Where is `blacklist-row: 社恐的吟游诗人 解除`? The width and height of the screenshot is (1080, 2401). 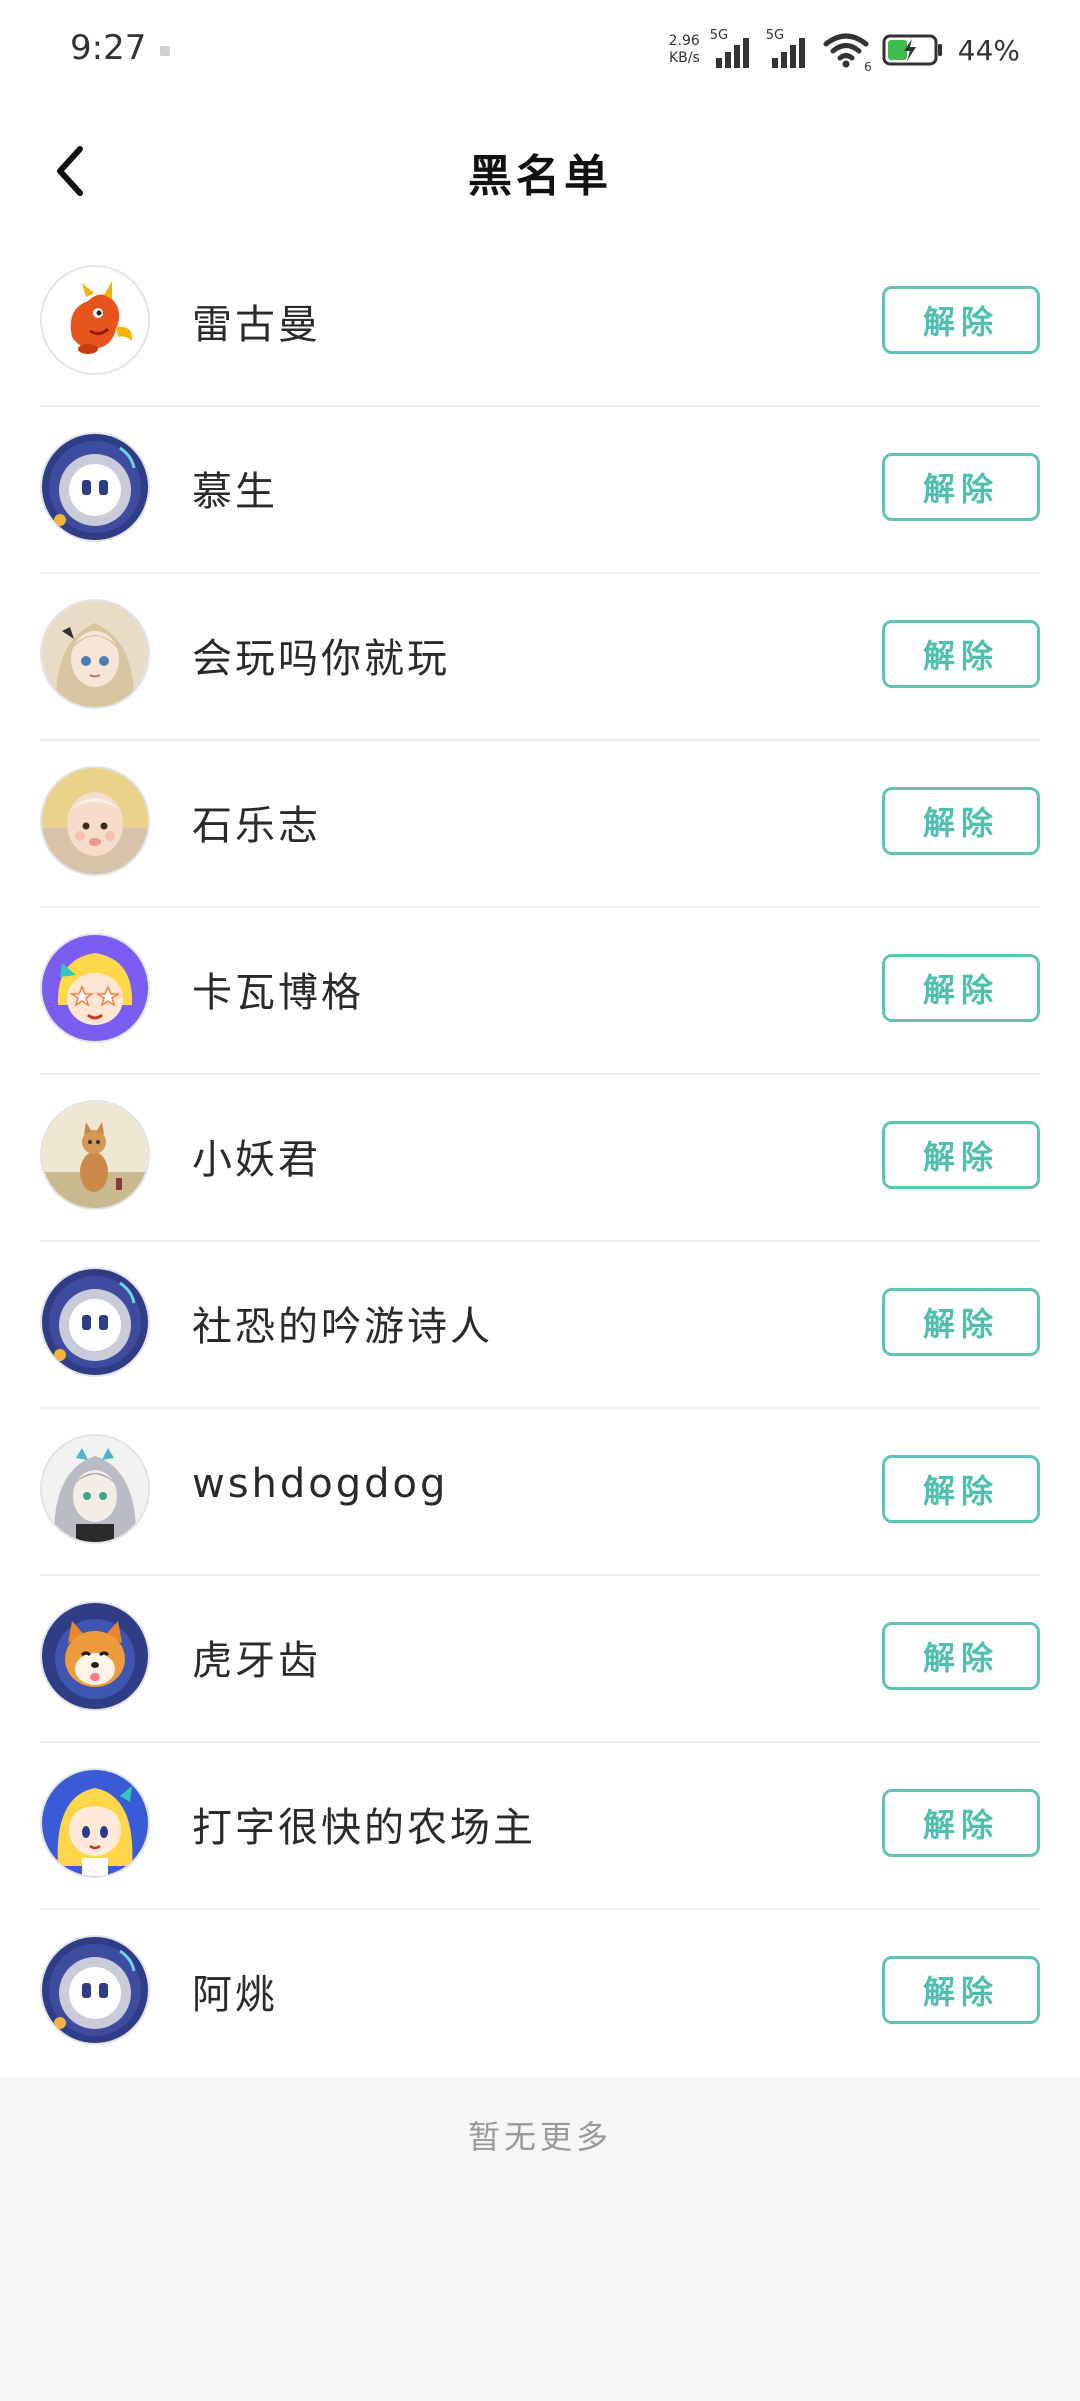 blacklist-row: 社恐的吟游诗人 解除 is located at coordinates (540, 1325).